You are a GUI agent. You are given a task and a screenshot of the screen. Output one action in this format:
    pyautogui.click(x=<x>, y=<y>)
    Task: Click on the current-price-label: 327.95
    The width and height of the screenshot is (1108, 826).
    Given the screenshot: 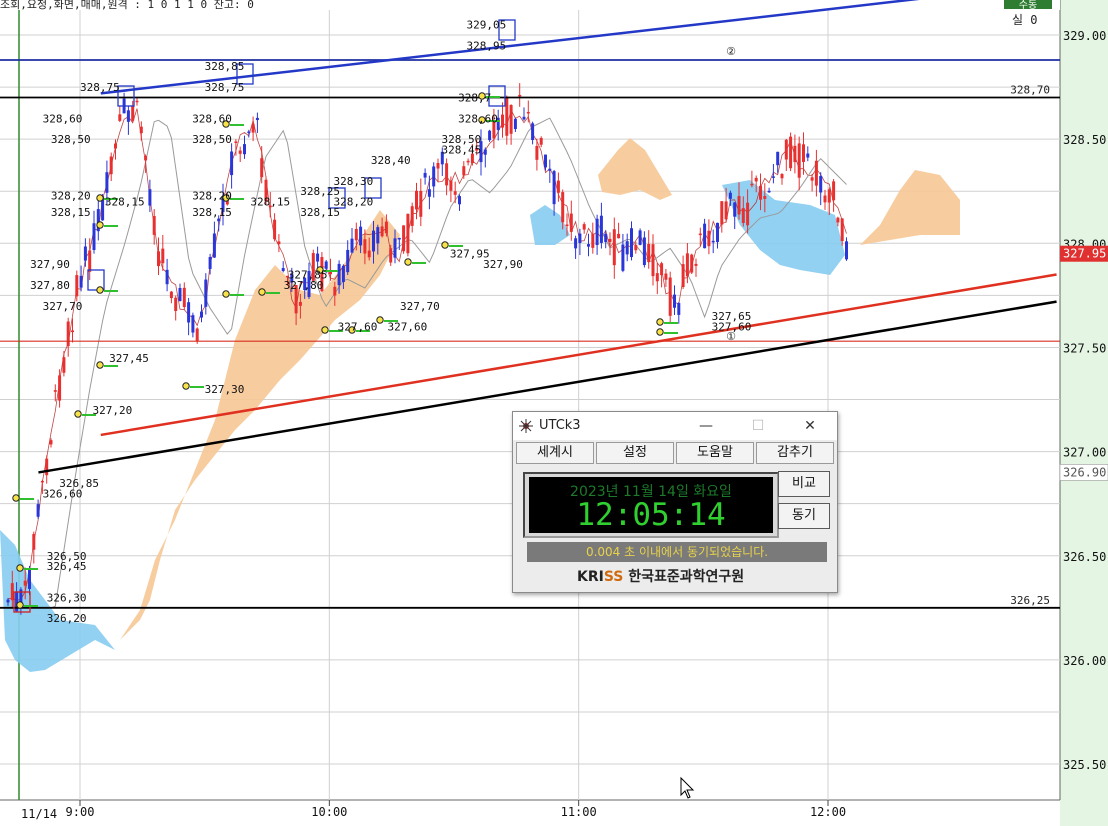 What is the action you would take?
    pyautogui.click(x=1084, y=254)
    